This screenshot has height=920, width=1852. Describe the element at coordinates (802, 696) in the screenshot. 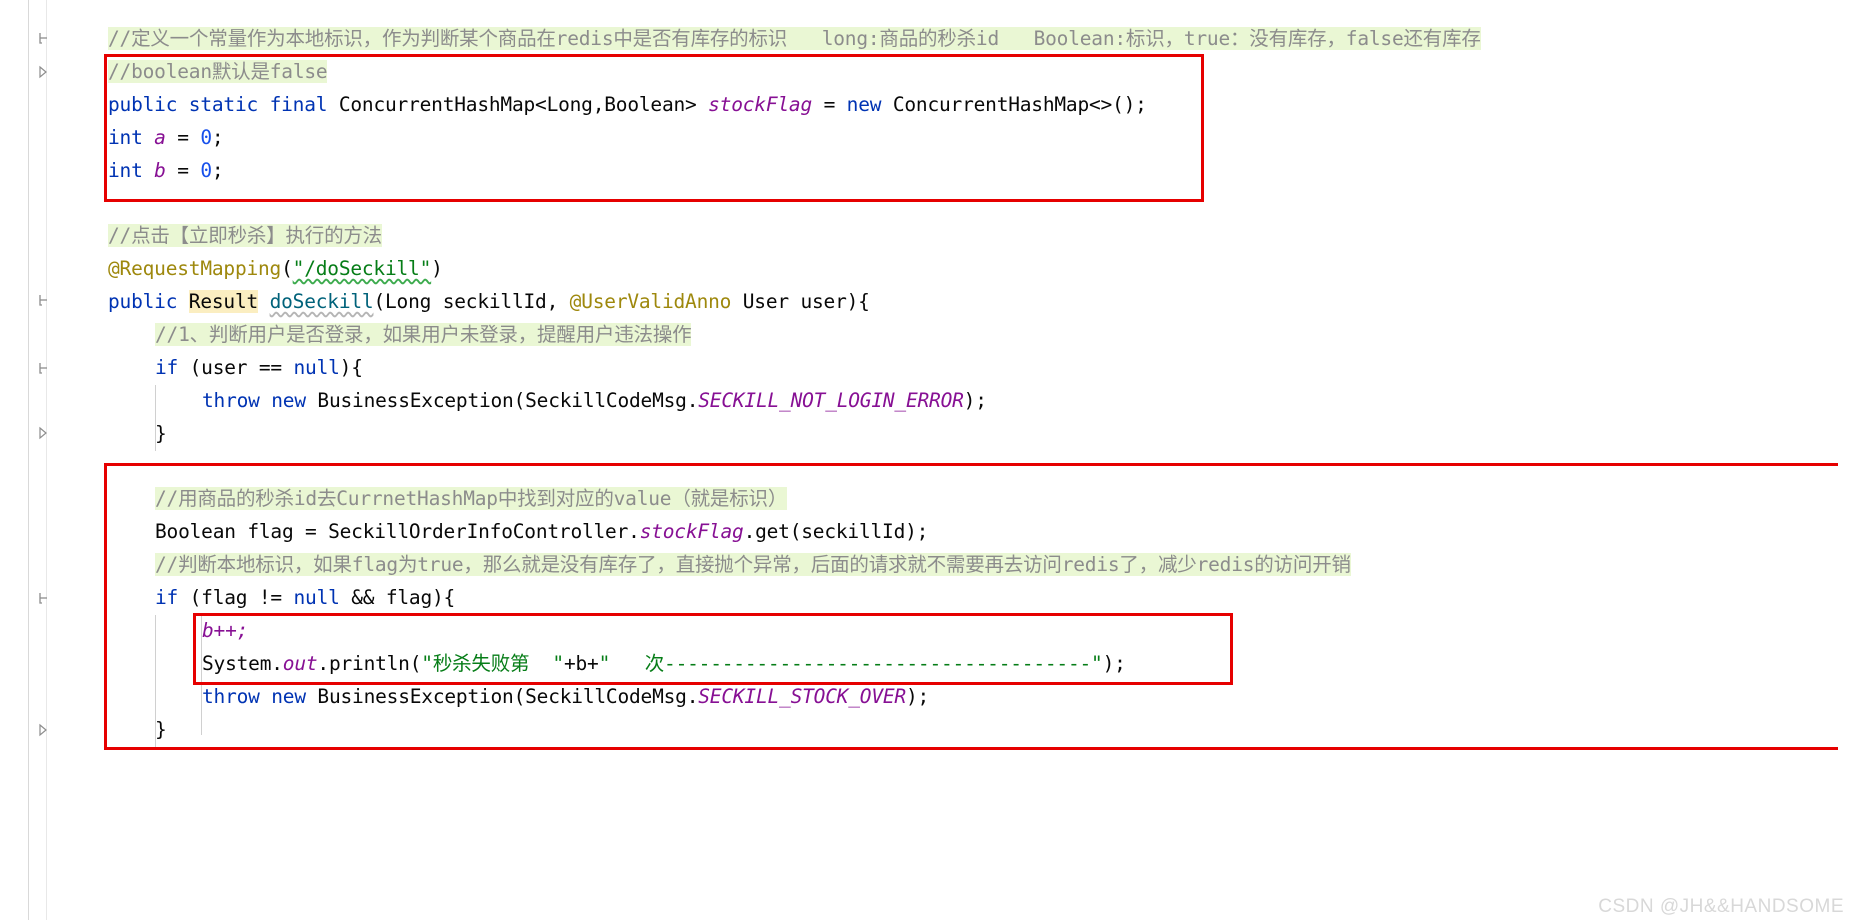

I see `constant-seckill-stock-over: SECKILL_STOCK_OVER` at that location.